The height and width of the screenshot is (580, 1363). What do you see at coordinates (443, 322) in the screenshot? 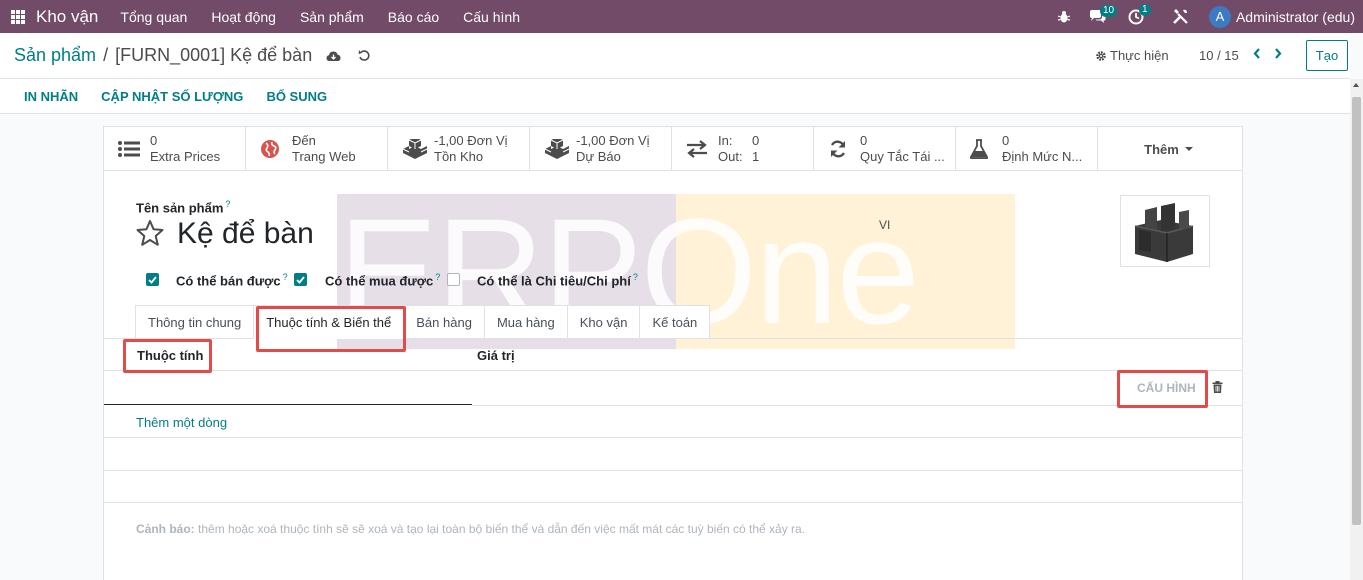
I see `tab-sales: Bán hàng` at bounding box center [443, 322].